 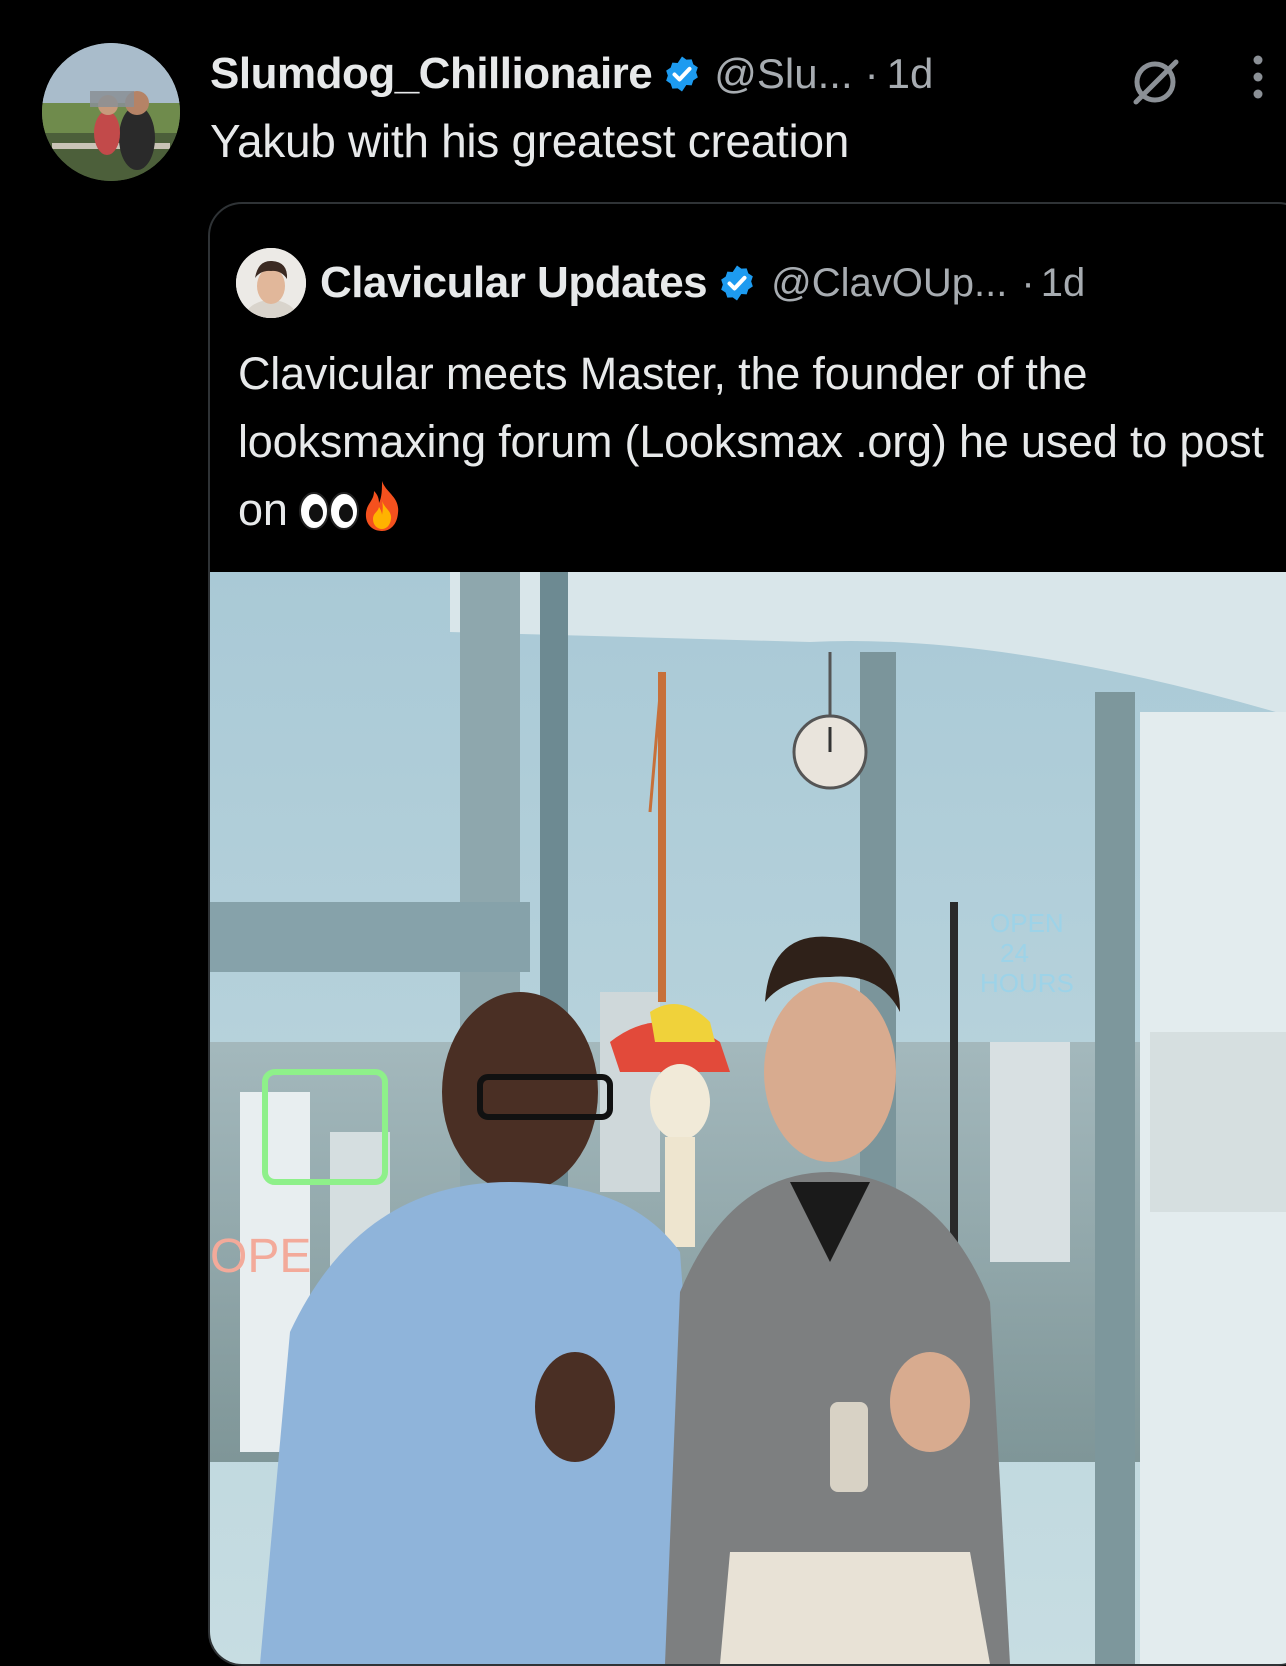 I want to click on verified-badge-icon, so click(x=682, y=74).